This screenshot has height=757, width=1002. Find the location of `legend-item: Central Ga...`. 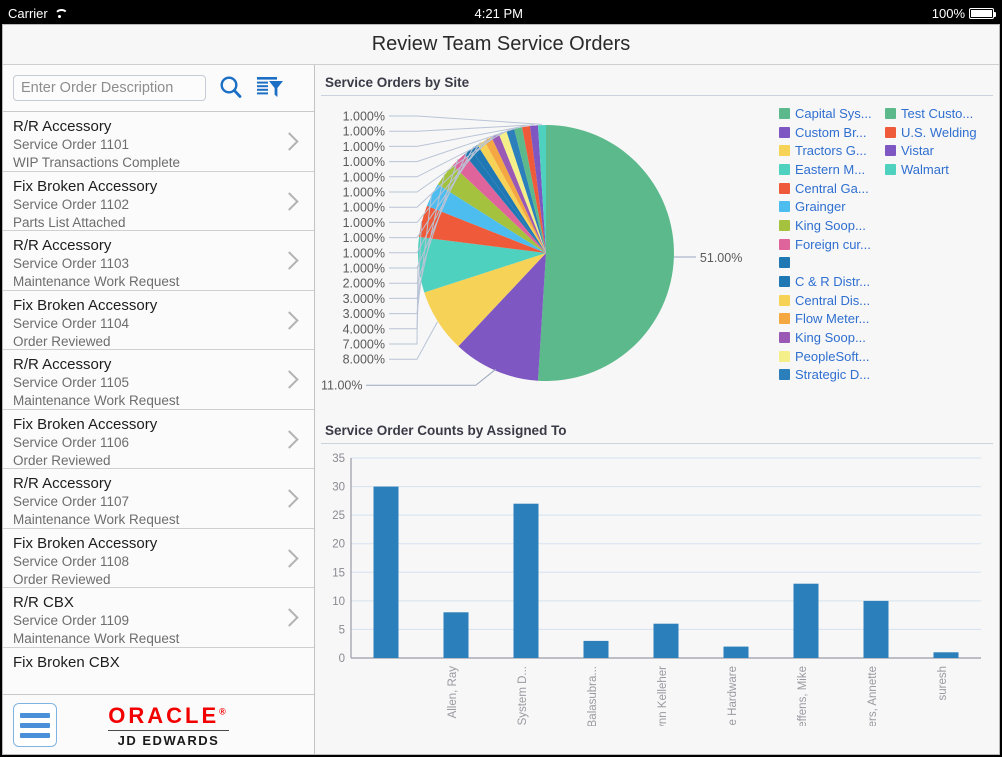

legend-item: Central Ga... is located at coordinates (832, 188).